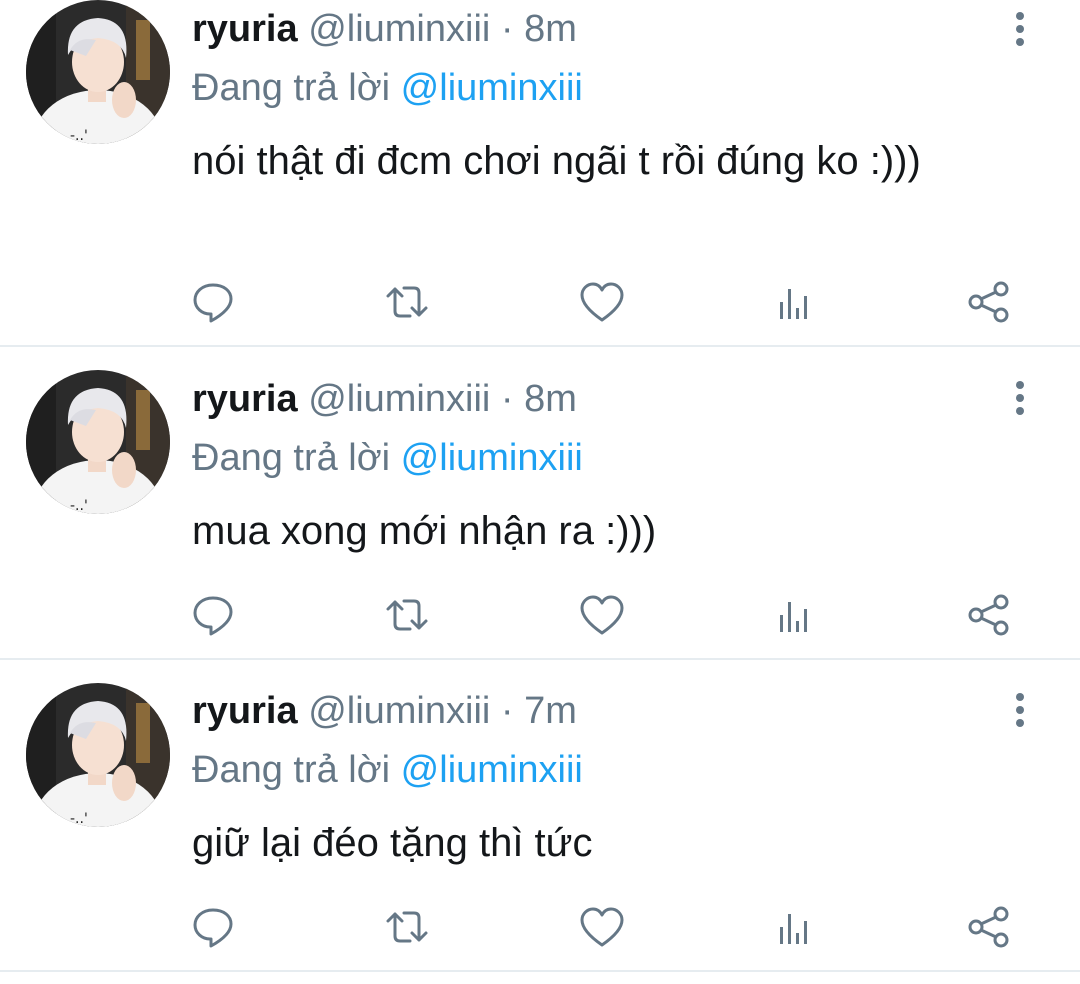 This screenshot has width=1080, height=984. I want to click on tweet-text: mua xong mới nhận ra :))), so click(424, 531).